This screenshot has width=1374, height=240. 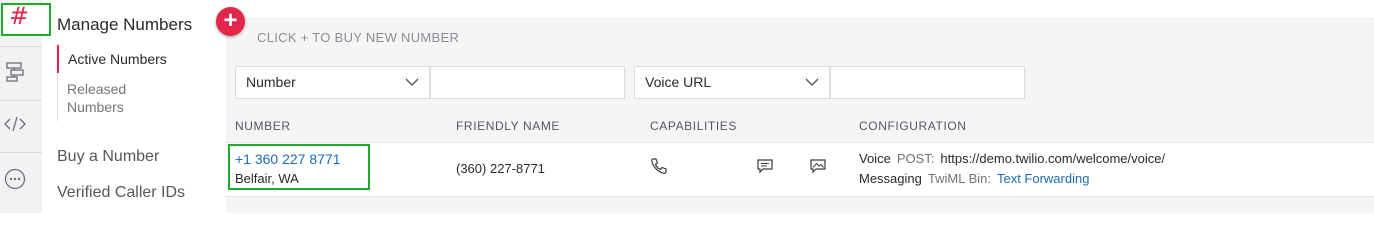 I want to click on column-header-capabilities: CAPABILITIES, so click(x=694, y=126).